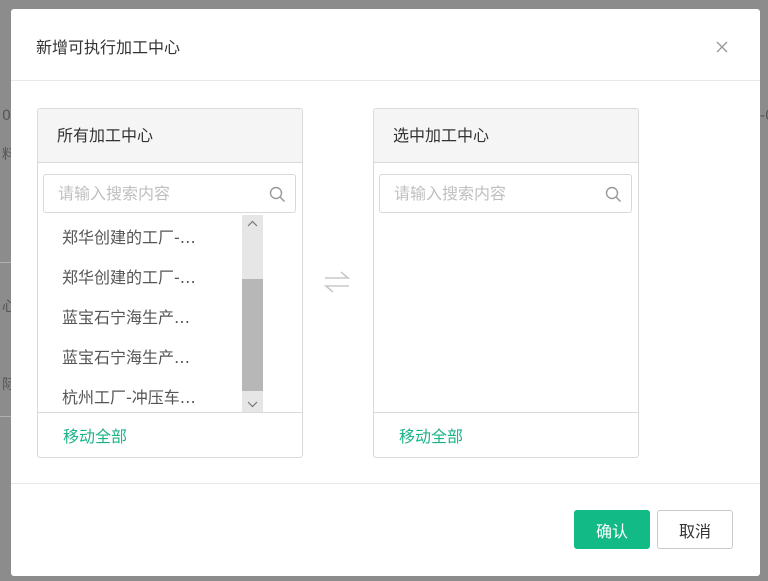 This screenshot has height=581, width=768. What do you see at coordinates (722, 47) in the screenshot?
I see `close-icon` at bounding box center [722, 47].